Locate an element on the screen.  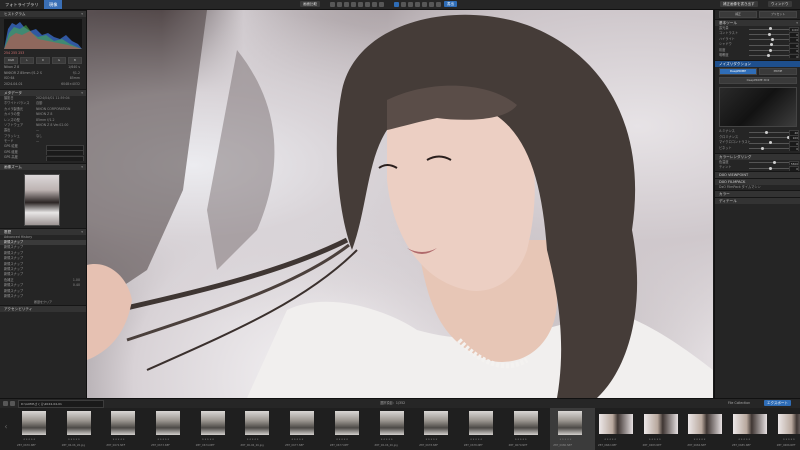
history-item: 新規スナップ is located at coordinates (43, 296).